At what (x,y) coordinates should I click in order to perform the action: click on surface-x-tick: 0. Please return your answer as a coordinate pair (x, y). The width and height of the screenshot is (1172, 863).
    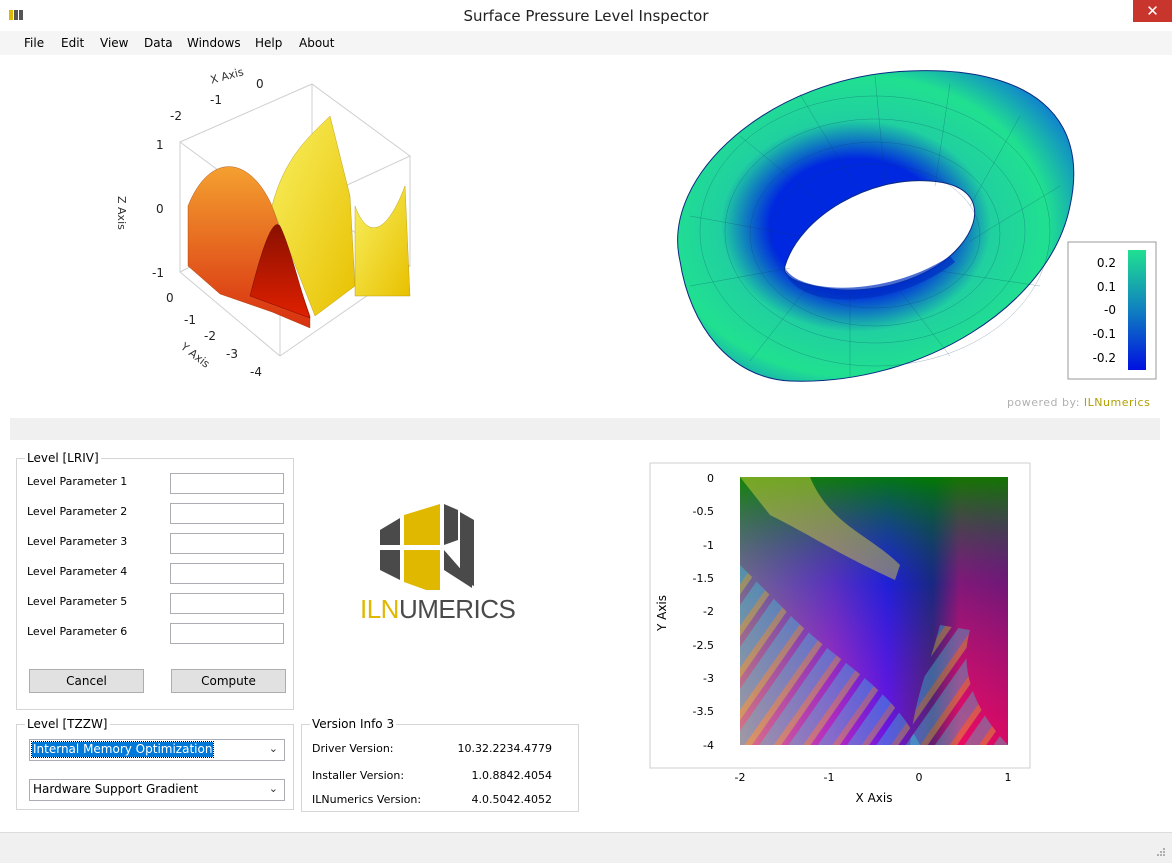
    Looking at the image, I should click on (260, 84).